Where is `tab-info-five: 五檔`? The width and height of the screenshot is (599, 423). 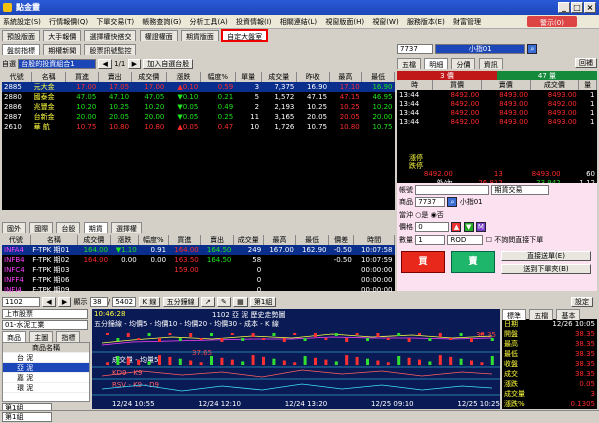
tab-info-five: 五檔 is located at coordinates (541, 314).